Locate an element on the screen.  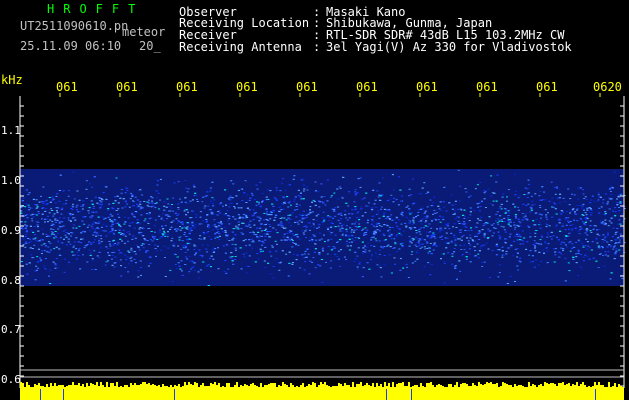
freq-tick: 1.0 is located at coordinates (11, 180).